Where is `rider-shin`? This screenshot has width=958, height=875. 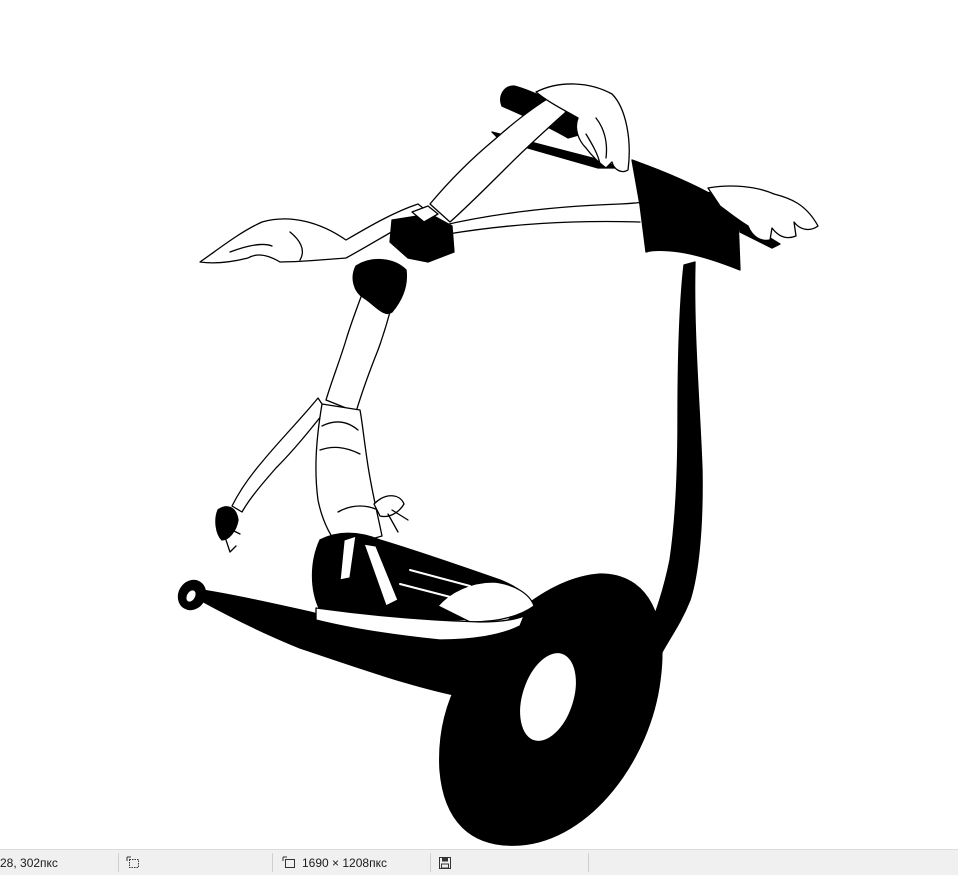
rider-shin is located at coordinates (349, 476).